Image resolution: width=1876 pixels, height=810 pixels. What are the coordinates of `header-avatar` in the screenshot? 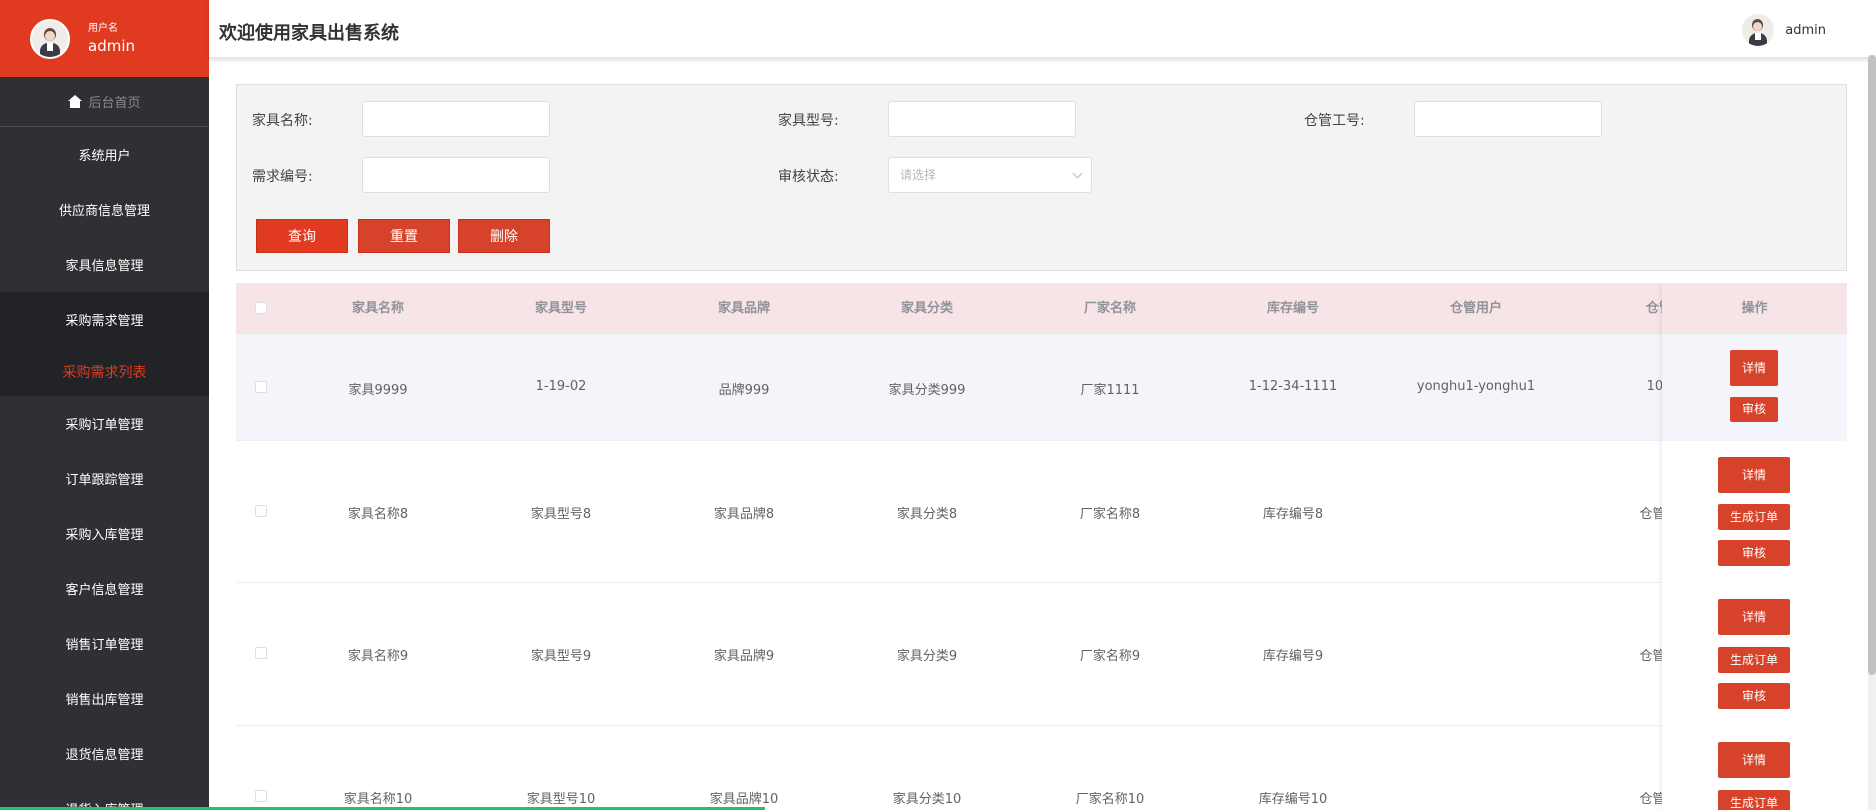 It's located at (1758, 30).